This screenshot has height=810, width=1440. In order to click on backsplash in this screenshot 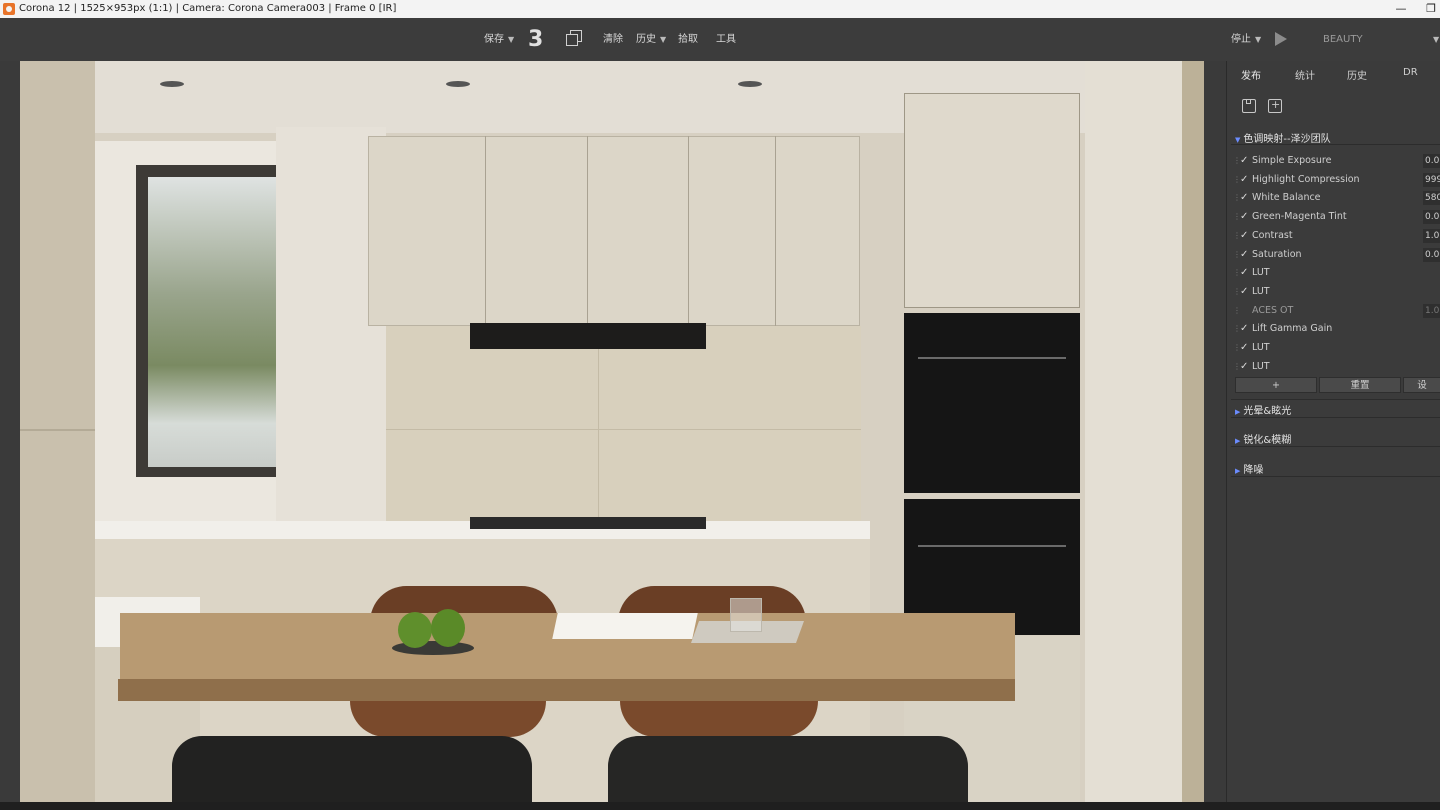, I will do `click(623, 426)`.